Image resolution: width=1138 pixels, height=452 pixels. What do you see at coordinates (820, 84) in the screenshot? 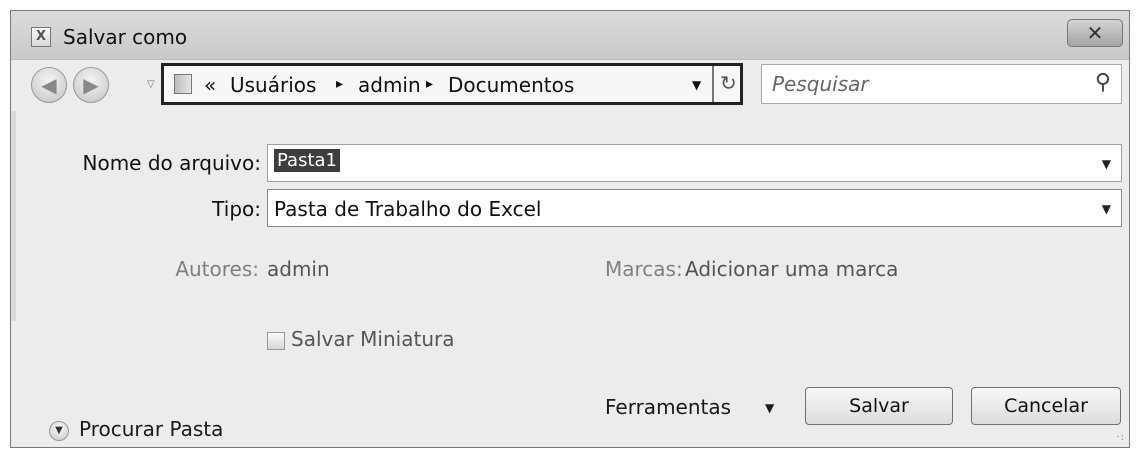
I see `search-placeholder: Pesquisar` at bounding box center [820, 84].